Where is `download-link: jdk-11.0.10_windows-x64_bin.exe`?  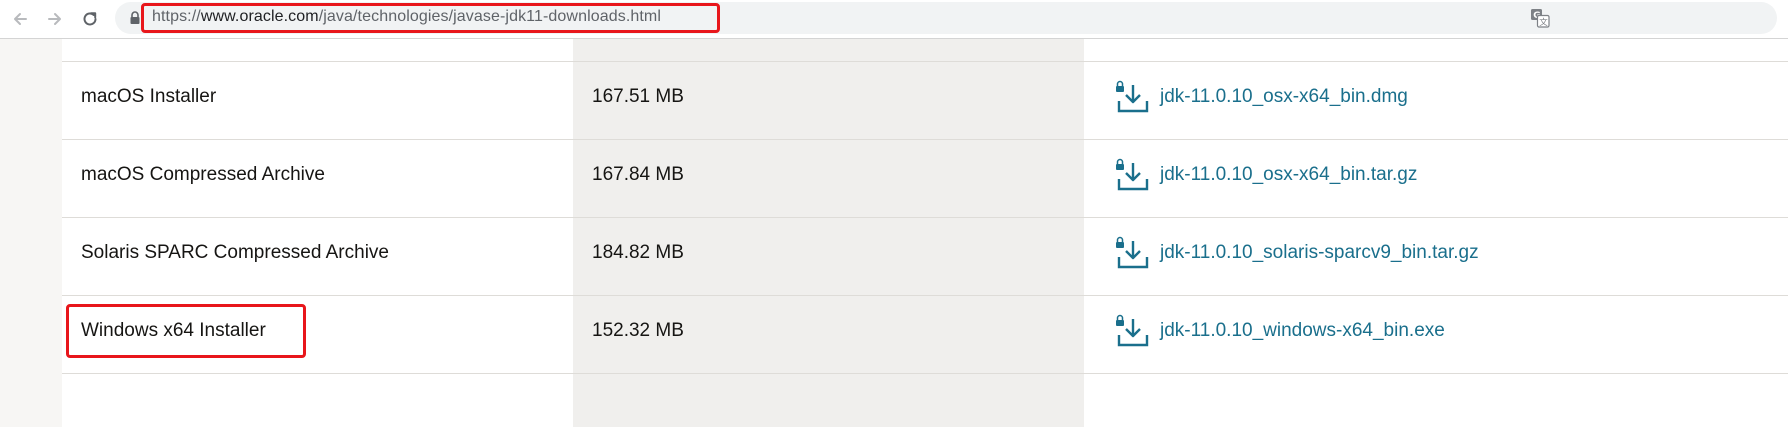 download-link: jdk-11.0.10_windows-x64_bin.exe is located at coordinates (1302, 331).